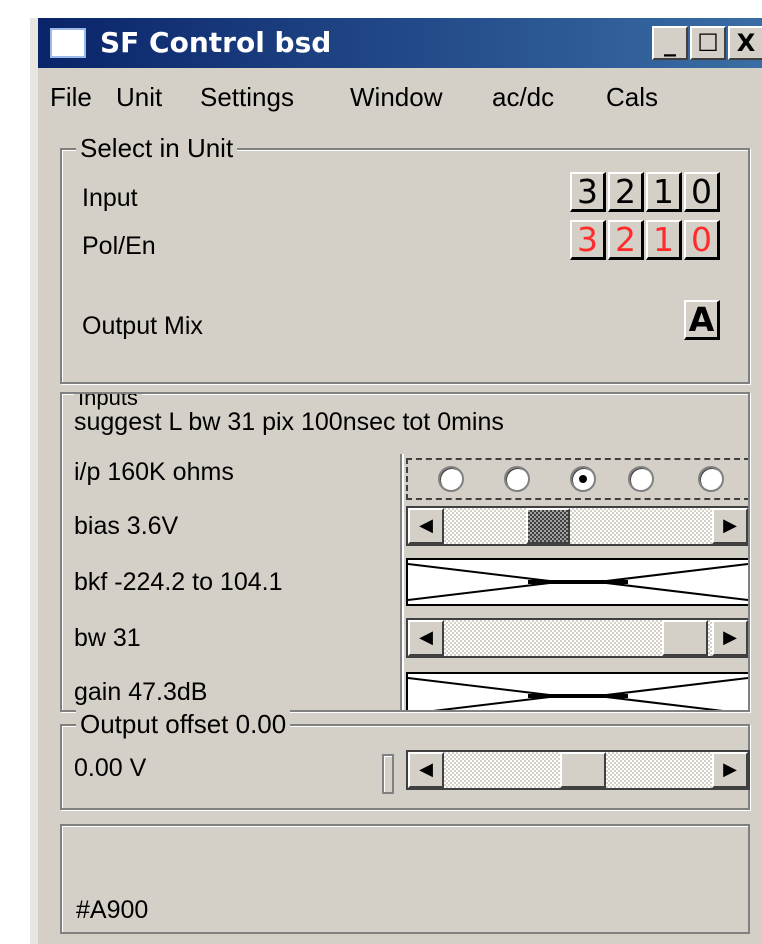 The width and height of the screenshot is (762, 944). I want to click on bias-scrollbar: ◀ ▶, so click(577, 526).